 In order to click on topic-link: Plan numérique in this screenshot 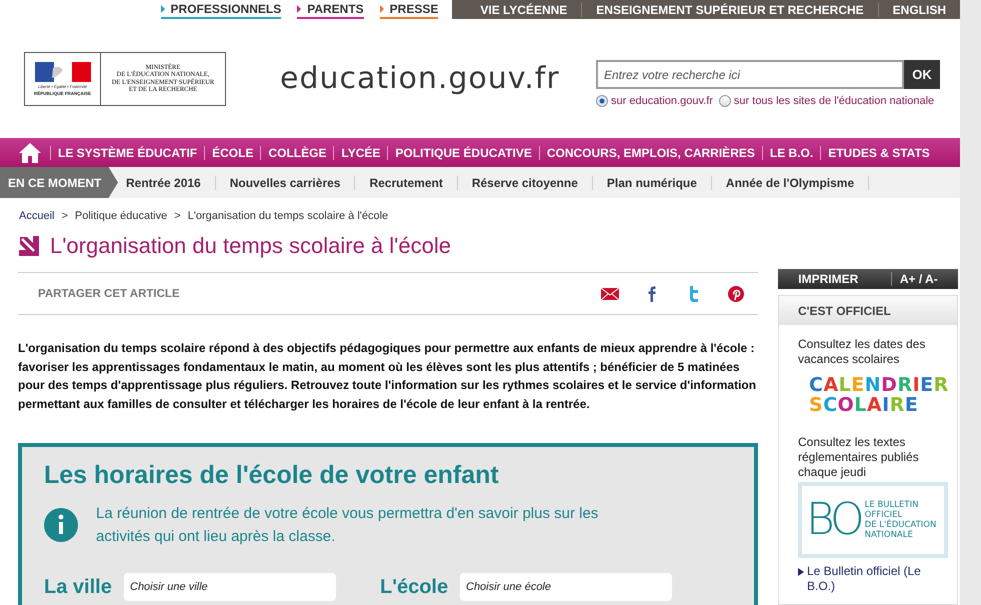, I will do `click(652, 183)`.